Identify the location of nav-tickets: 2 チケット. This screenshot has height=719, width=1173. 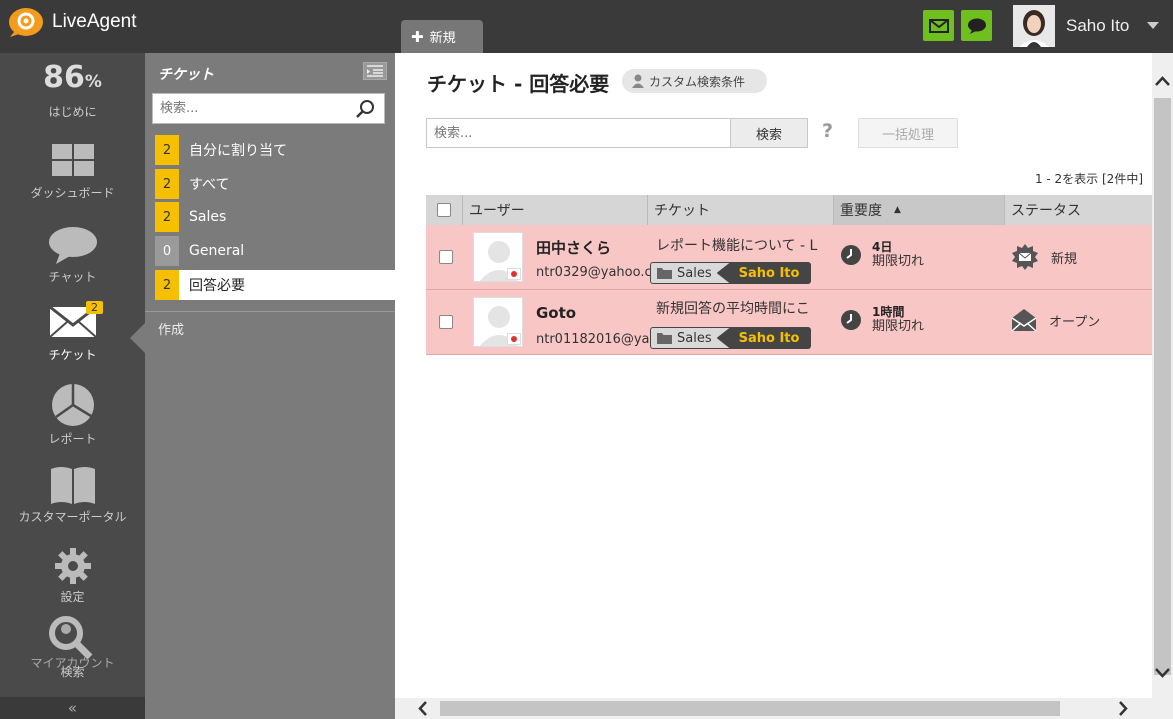
(72, 332).